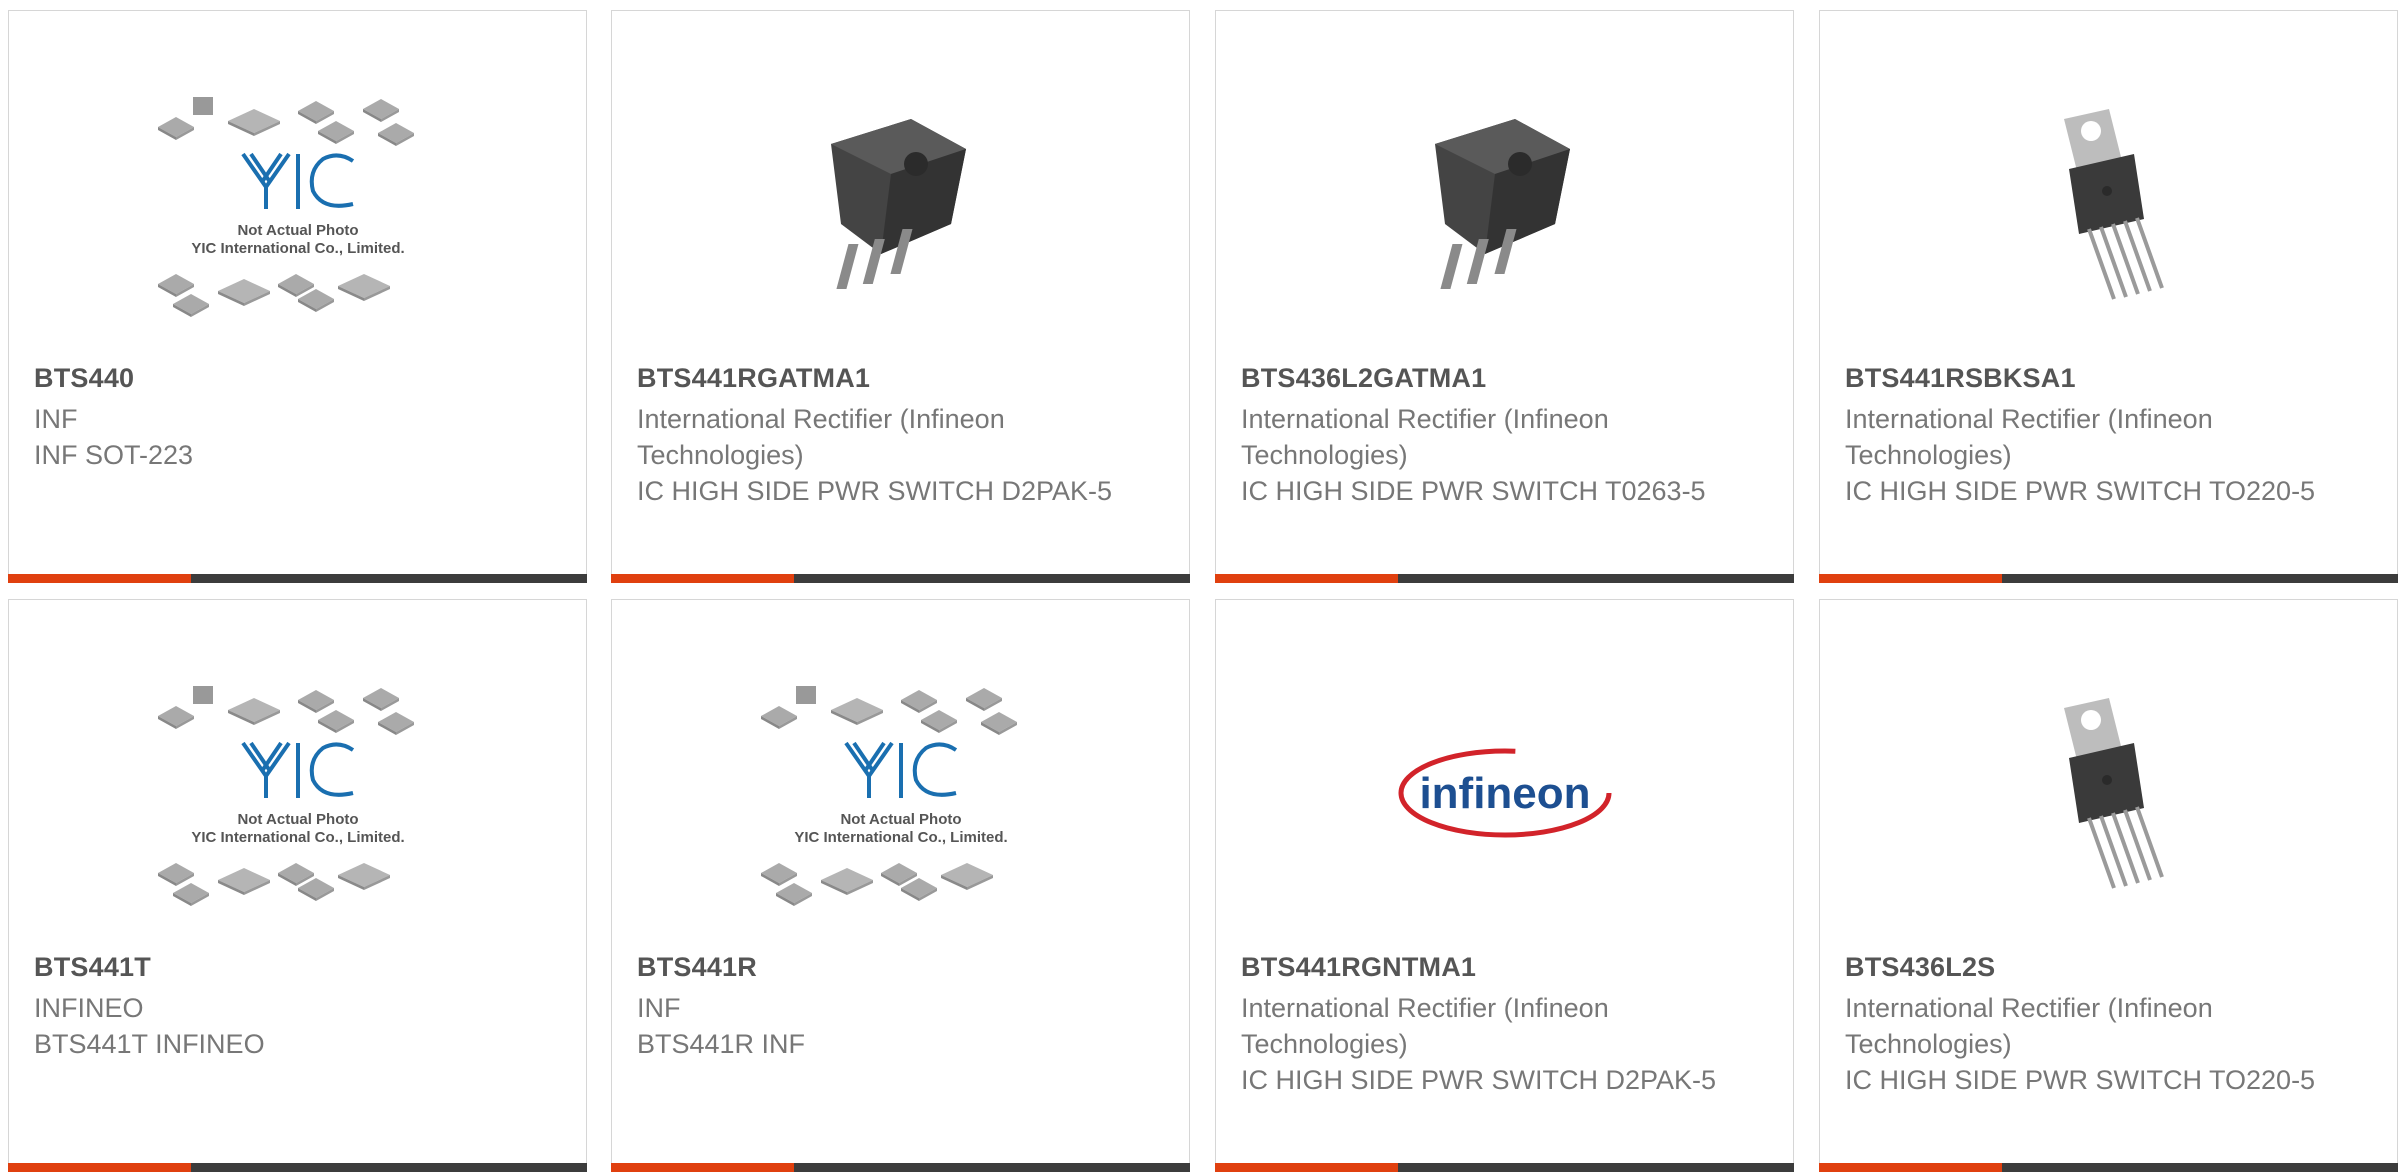 Image resolution: width=2400 pixels, height=1172 pixels. What do you see at coordinates (149, 1044) in the screenshot?
I see `product-detail: BTS441T INFINEO` at bounding box center [149, 1044].